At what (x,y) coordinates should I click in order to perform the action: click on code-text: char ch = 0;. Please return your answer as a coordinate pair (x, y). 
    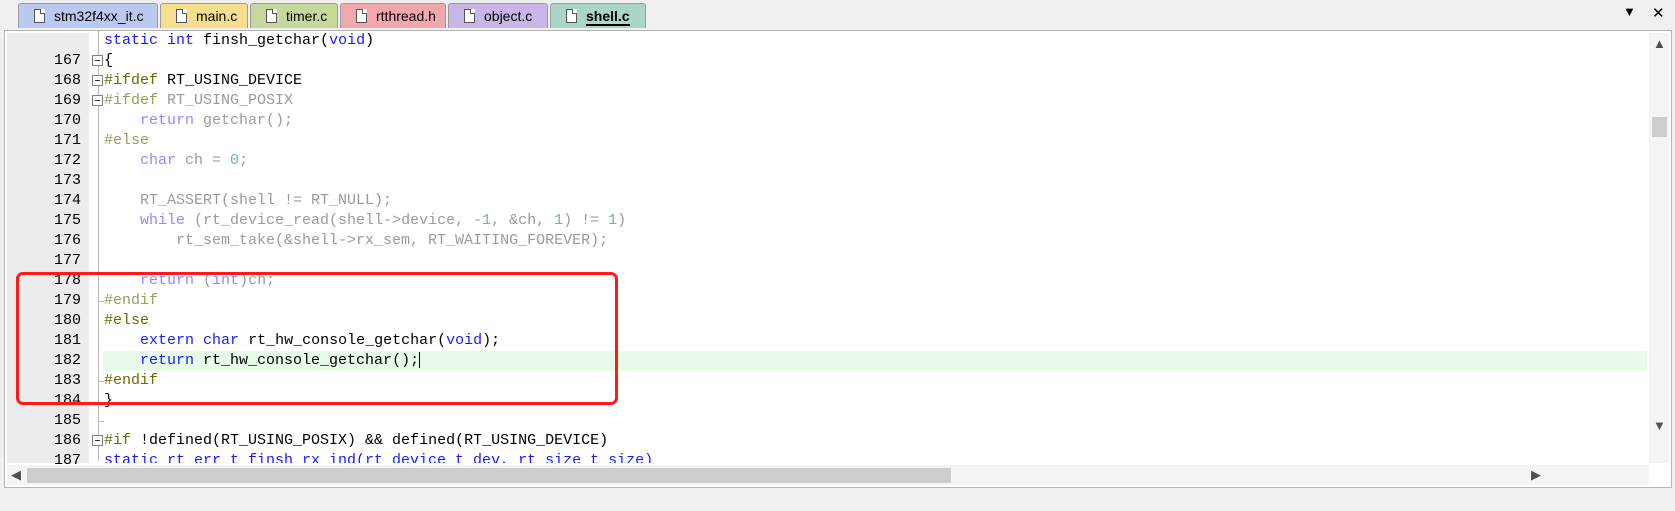
    Looking at the image, I should click on (194, 160).